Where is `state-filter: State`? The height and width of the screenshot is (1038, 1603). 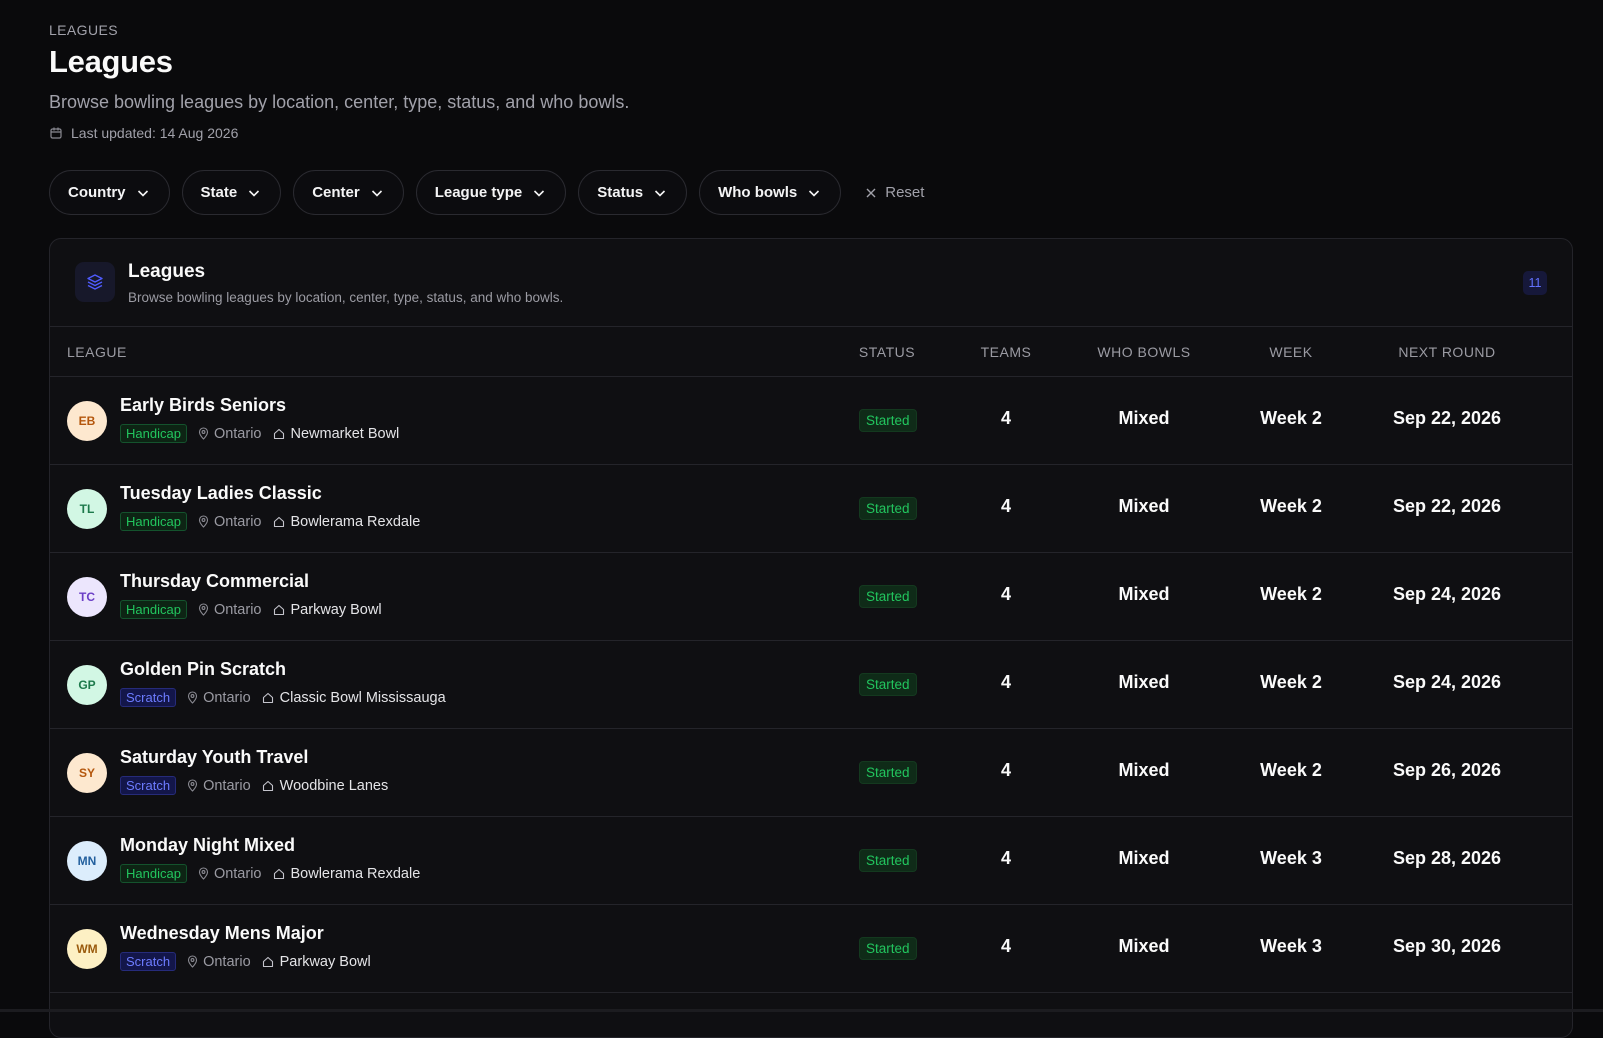 state-filter: State is located at coordinates (231, 192).